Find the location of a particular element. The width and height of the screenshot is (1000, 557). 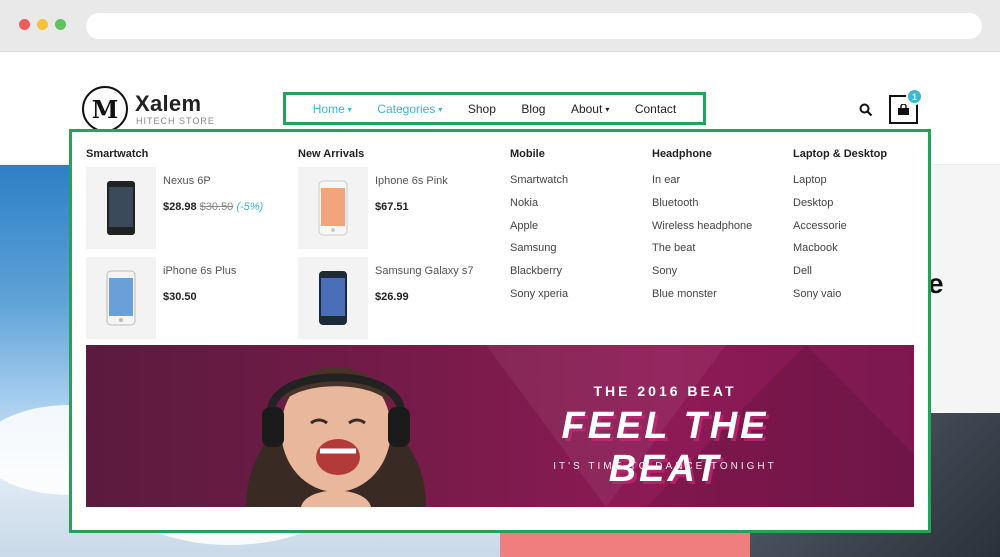

nav-about: About ▾ is located at coordinates (590, 109).